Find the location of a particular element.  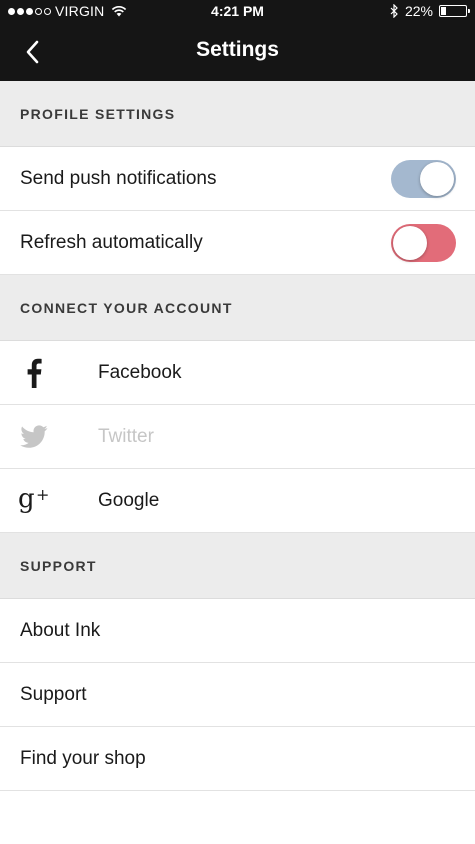

about-ink-row: About Ink is located at coordinates (237, 631).